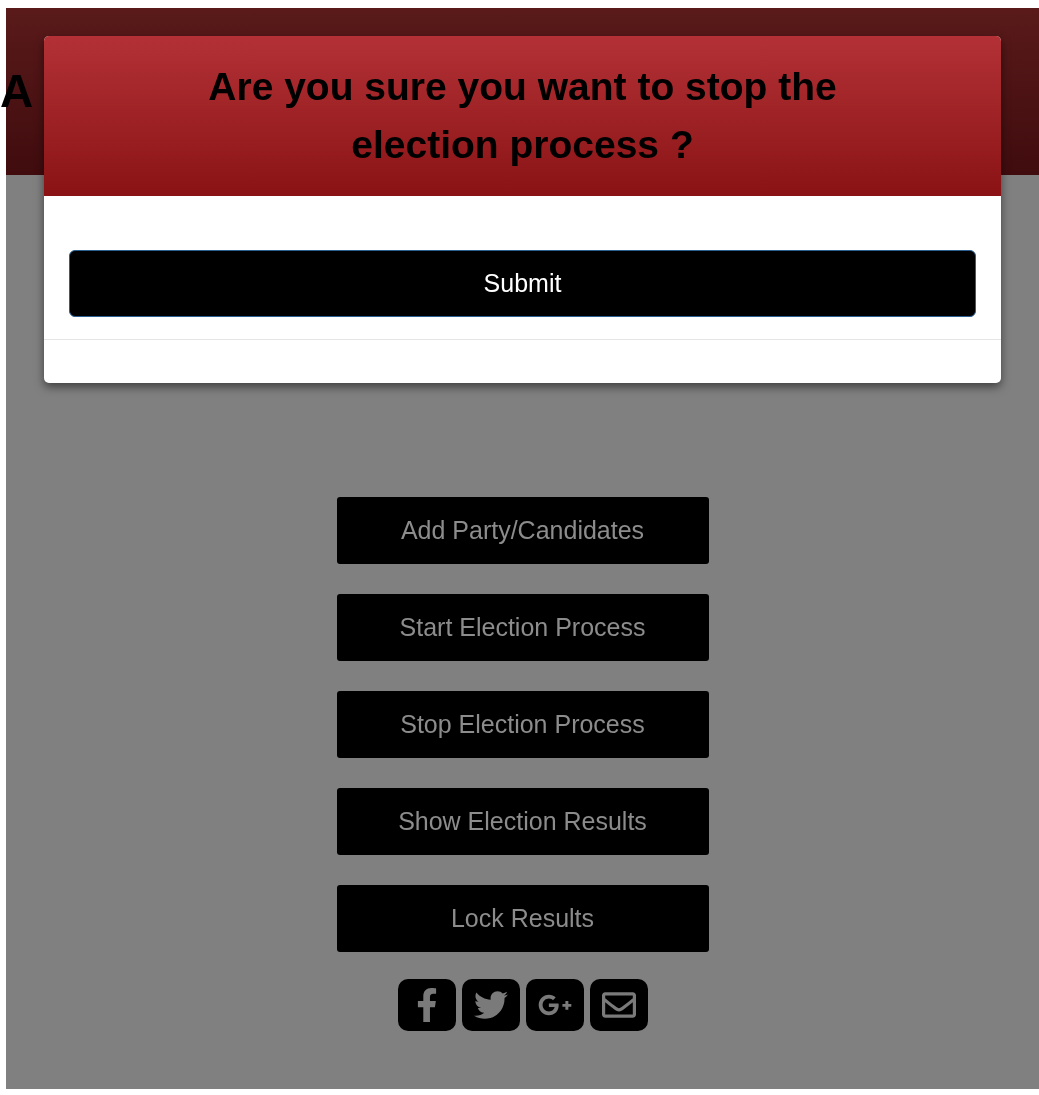 This screenshot has height=1095, width=1039. Describe the element at coordinates (522, 283) in the screenshot. I see `submit-button: Submit` at that location.